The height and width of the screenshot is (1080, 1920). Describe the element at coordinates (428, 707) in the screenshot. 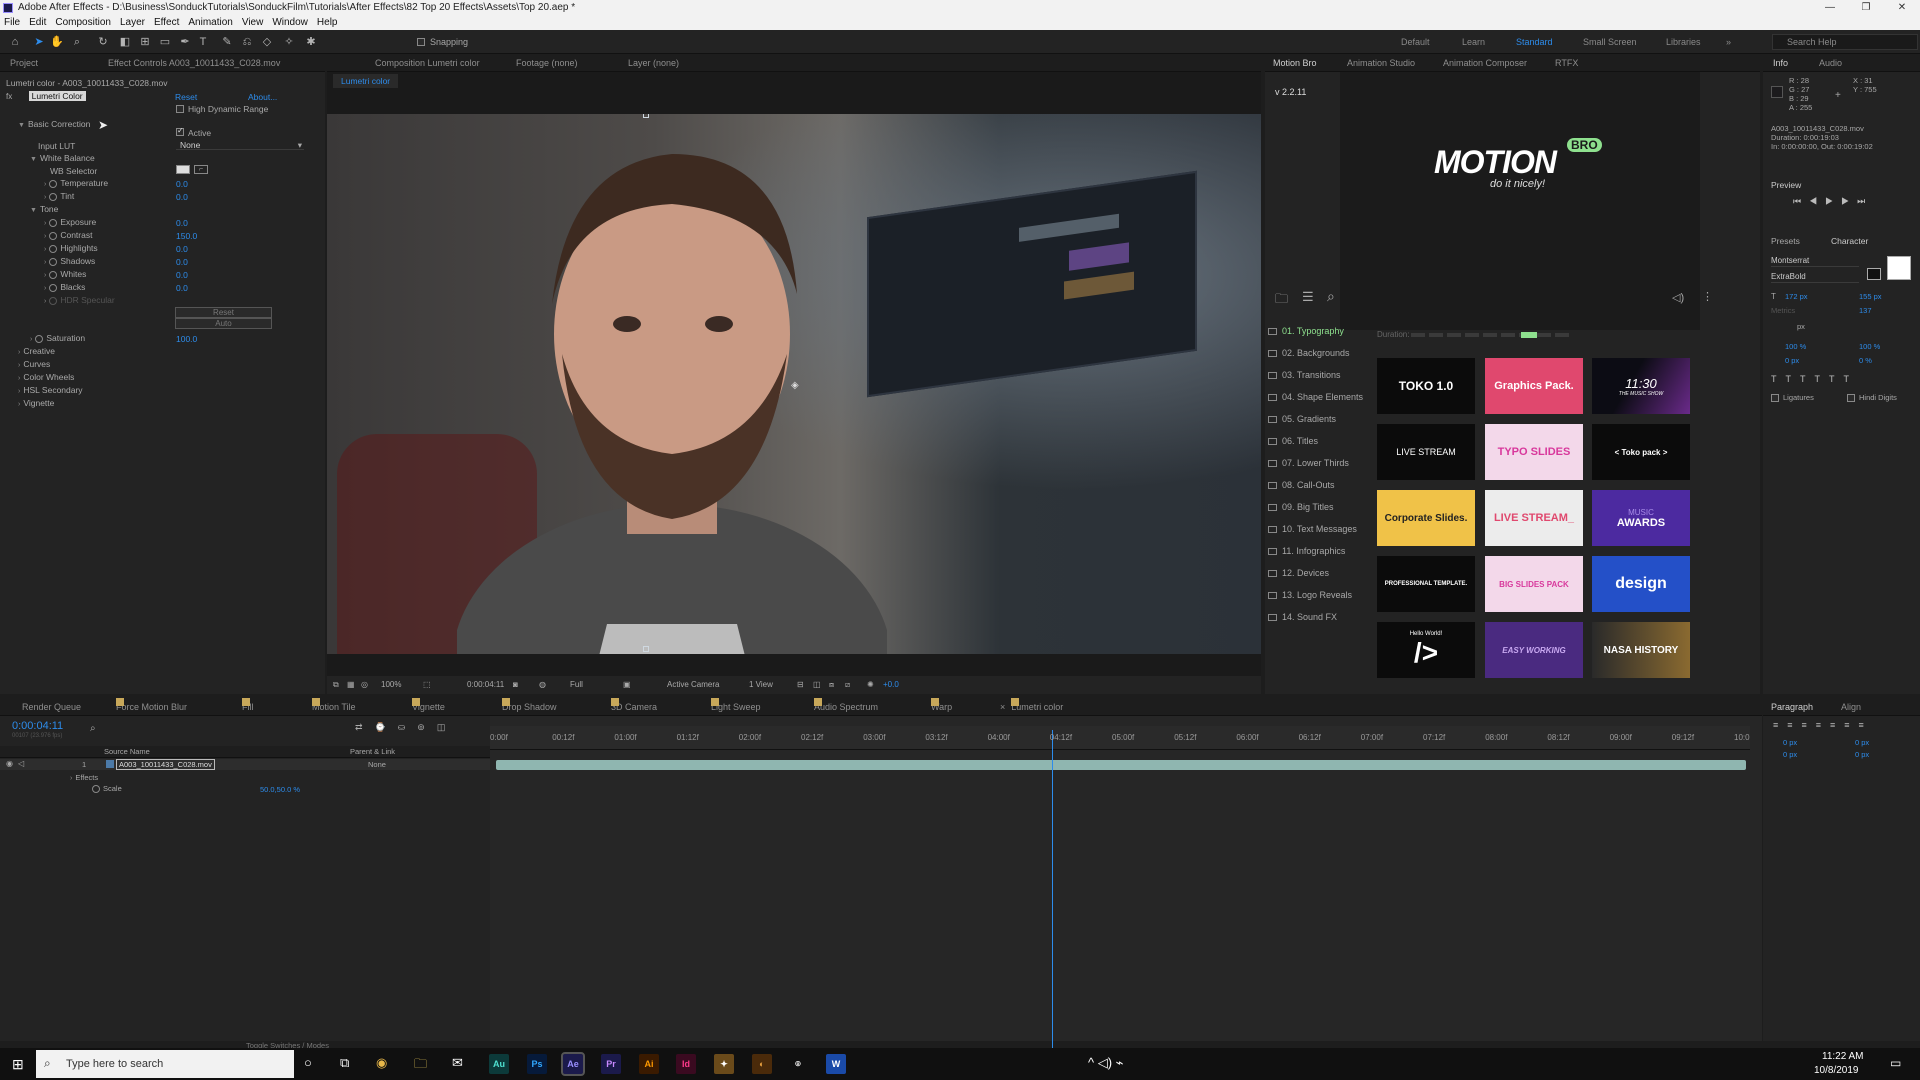

I see `tab-vignette: Vignette` at that location.